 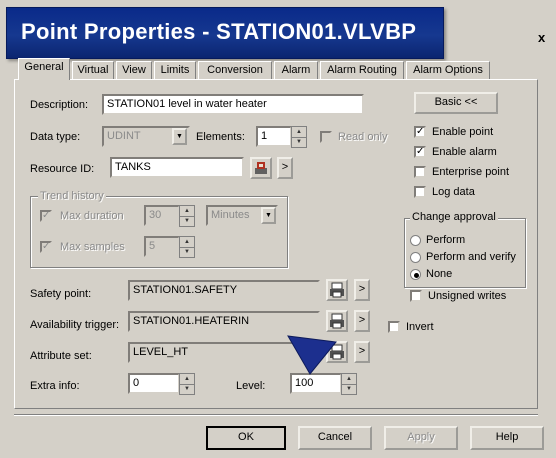 What do you see at coordinates (75, 325) in the screenshot?
I see `availability-label: Availability trigger:` at bounding box center [75, 325].